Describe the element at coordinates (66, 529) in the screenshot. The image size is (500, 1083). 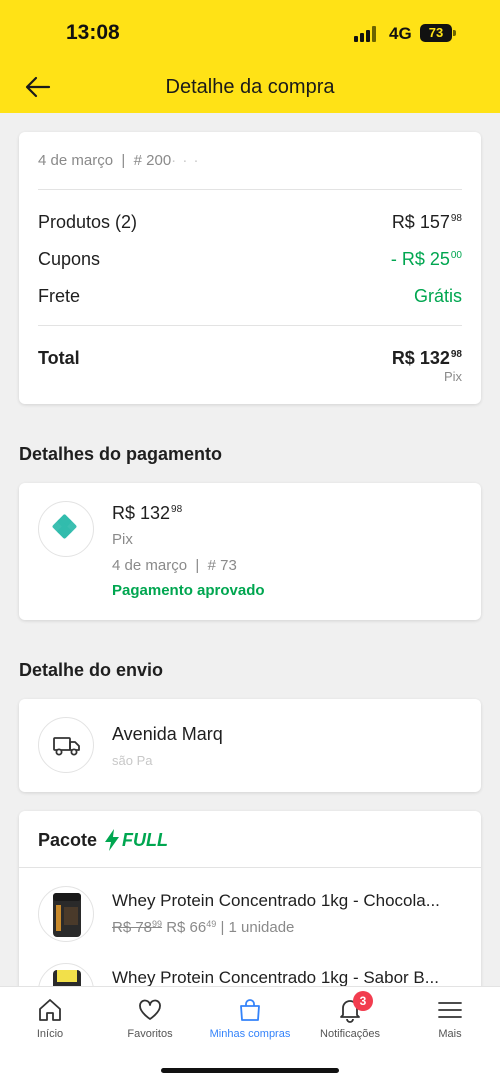
I see `pix-icon` at that location.